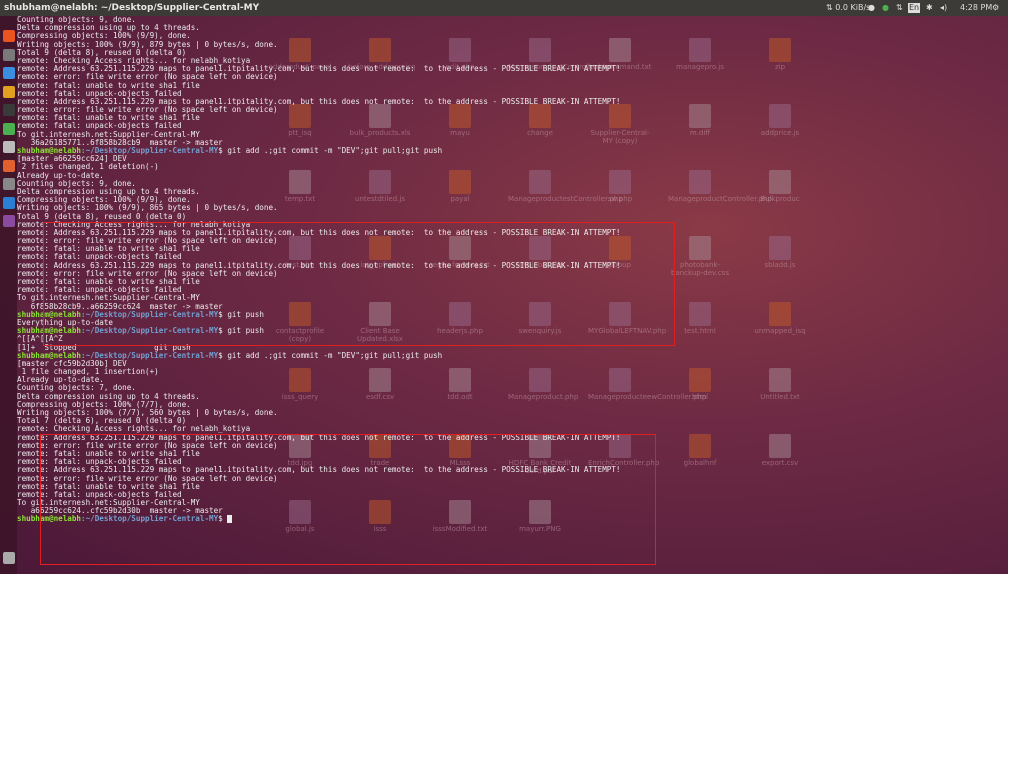  Describe the element at coordinates (9, 558) in the screenshot. I see `trash-icon` at that location.